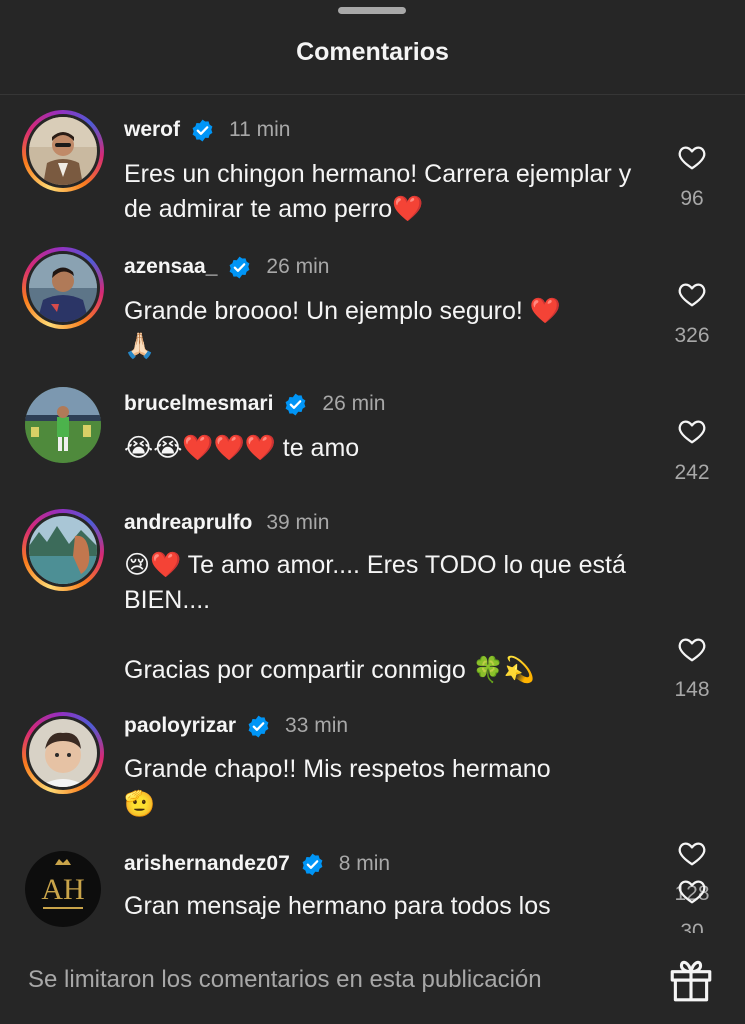  I want to click on avatar-frame: AH, so click(63, 889).